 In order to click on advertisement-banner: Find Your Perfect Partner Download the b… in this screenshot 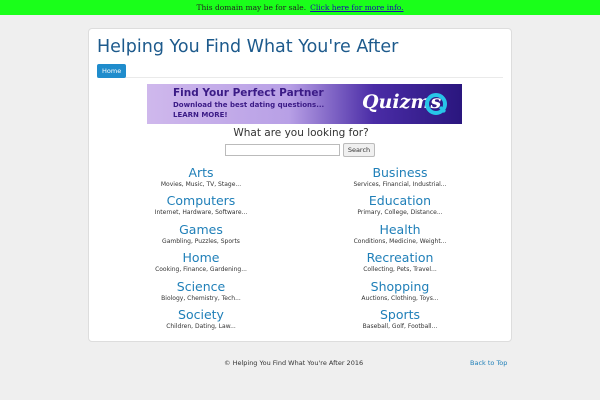, I will do `click(304, 104)`.